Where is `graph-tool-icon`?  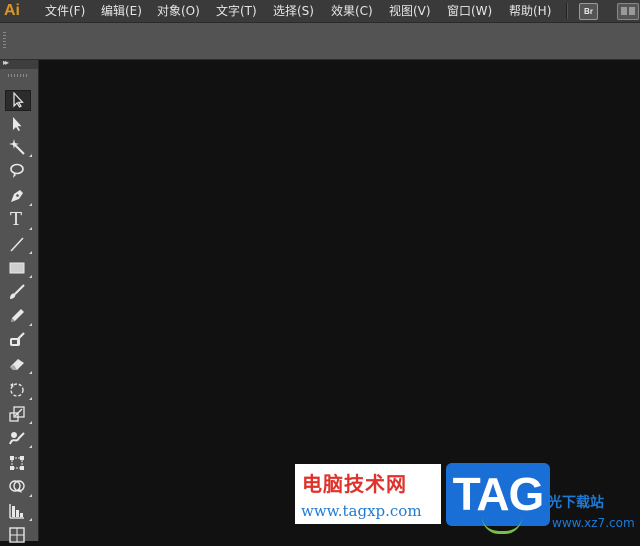
graph-tool-icon is located at coordinates (16, 511).